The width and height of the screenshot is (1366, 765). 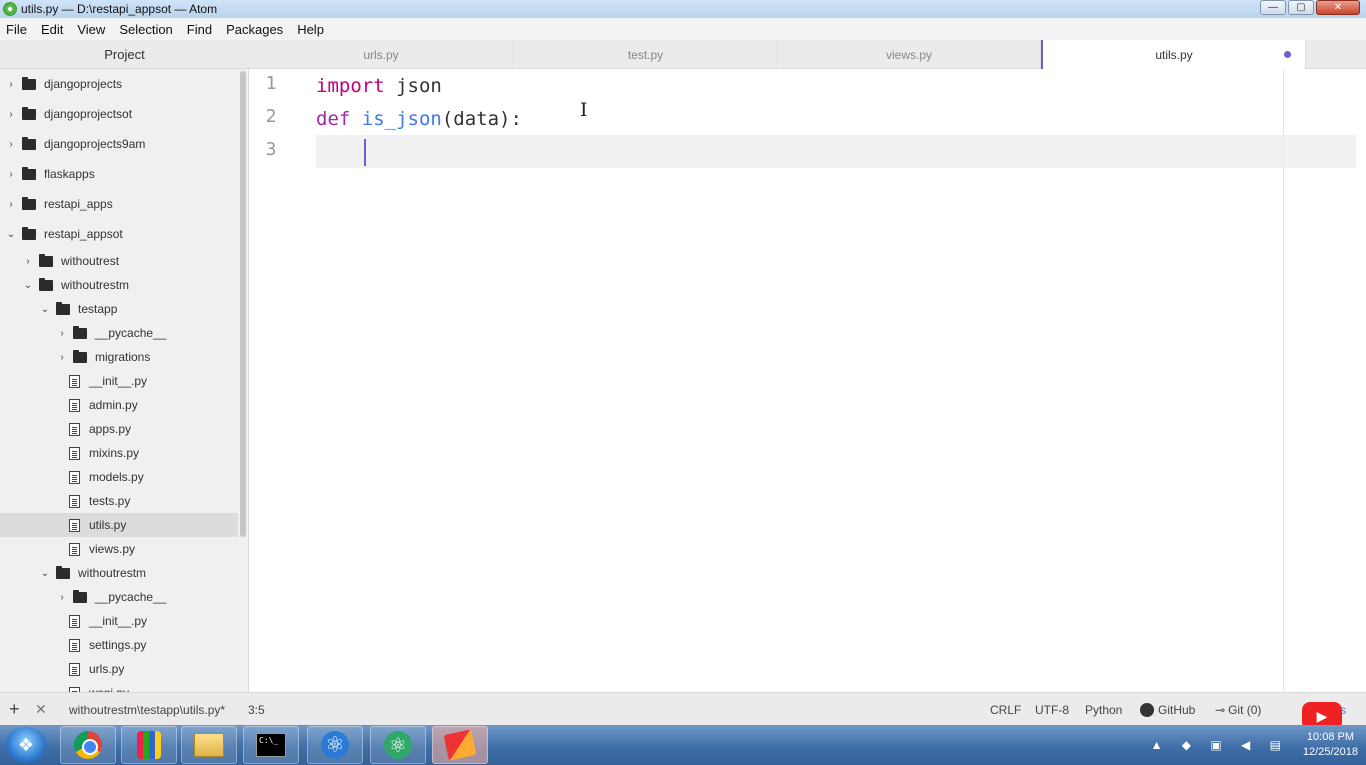 What do you see at coordinates (52, 29) in the screenshot?
I see `menu-edit: Edit` at bounding box center [52, 29].